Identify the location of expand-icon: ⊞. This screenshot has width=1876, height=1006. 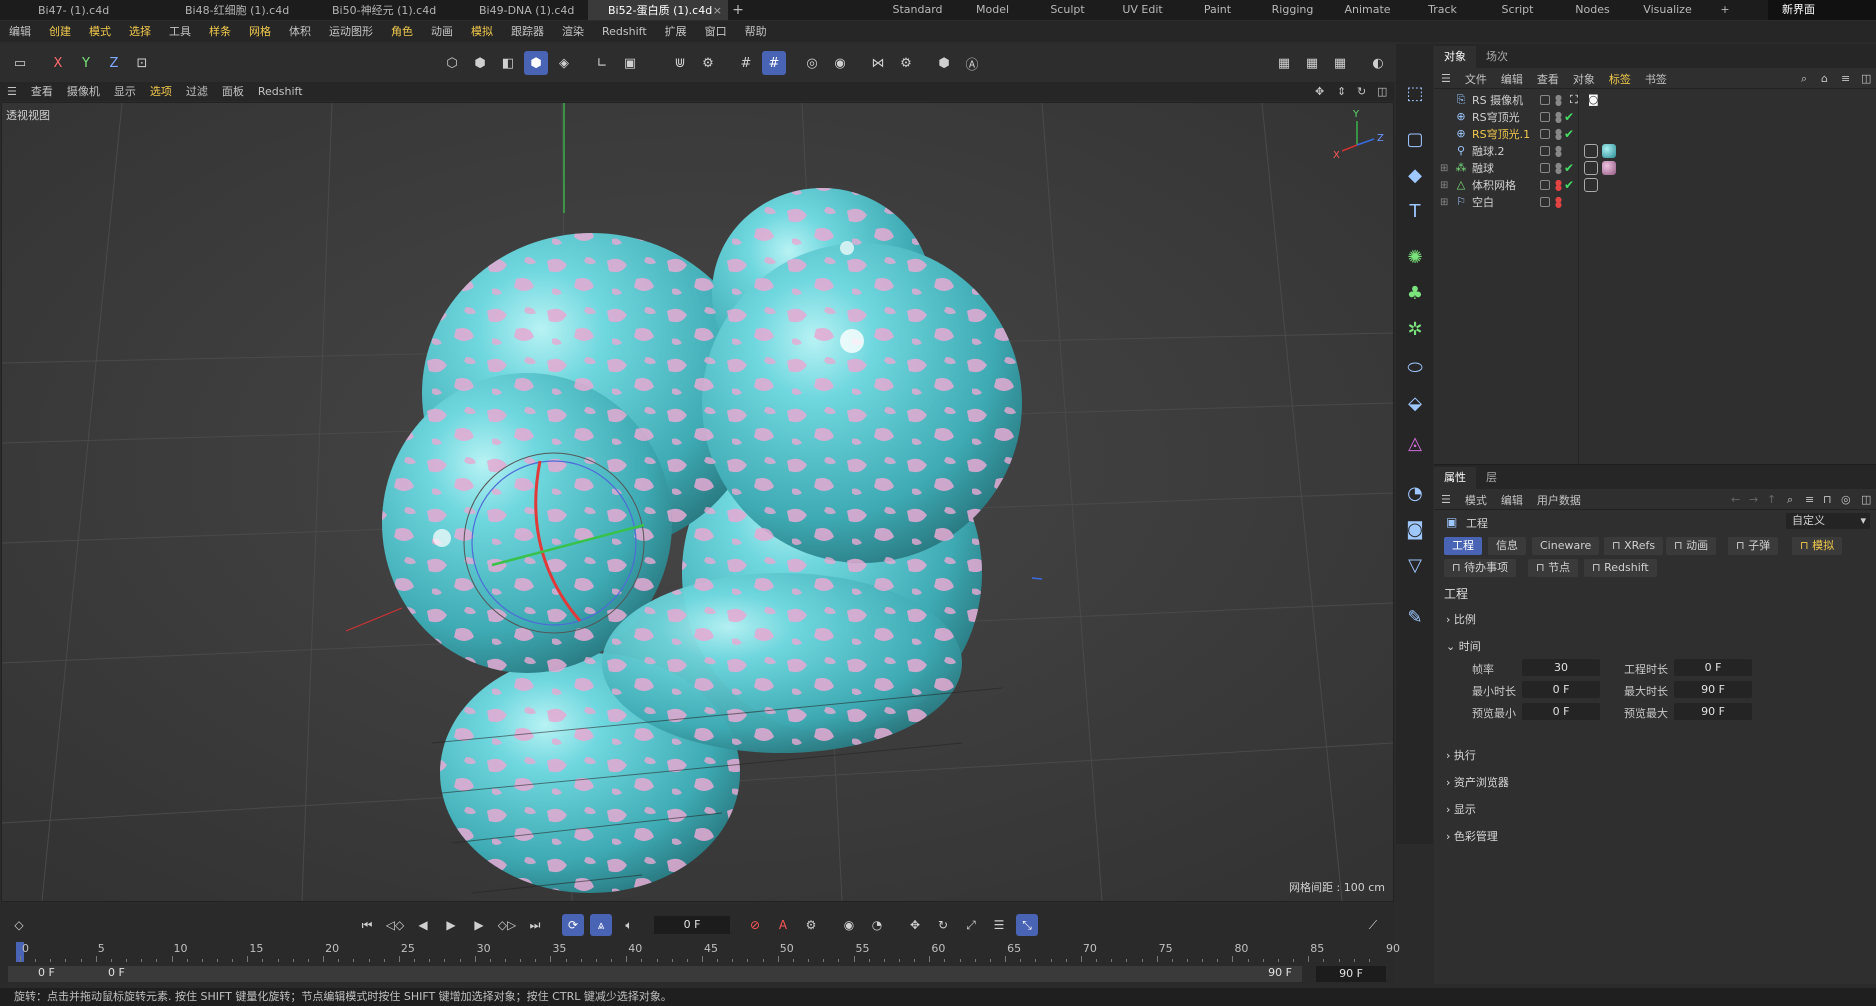
(1444, 185).